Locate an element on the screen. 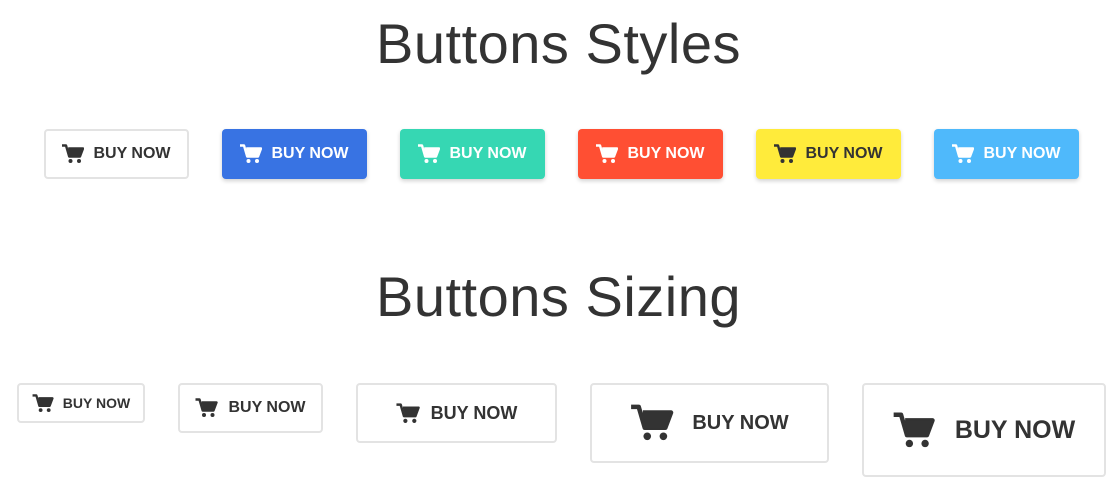  buy-now-button-extra-small: BUY NOW is located at coordinates (81, 403).